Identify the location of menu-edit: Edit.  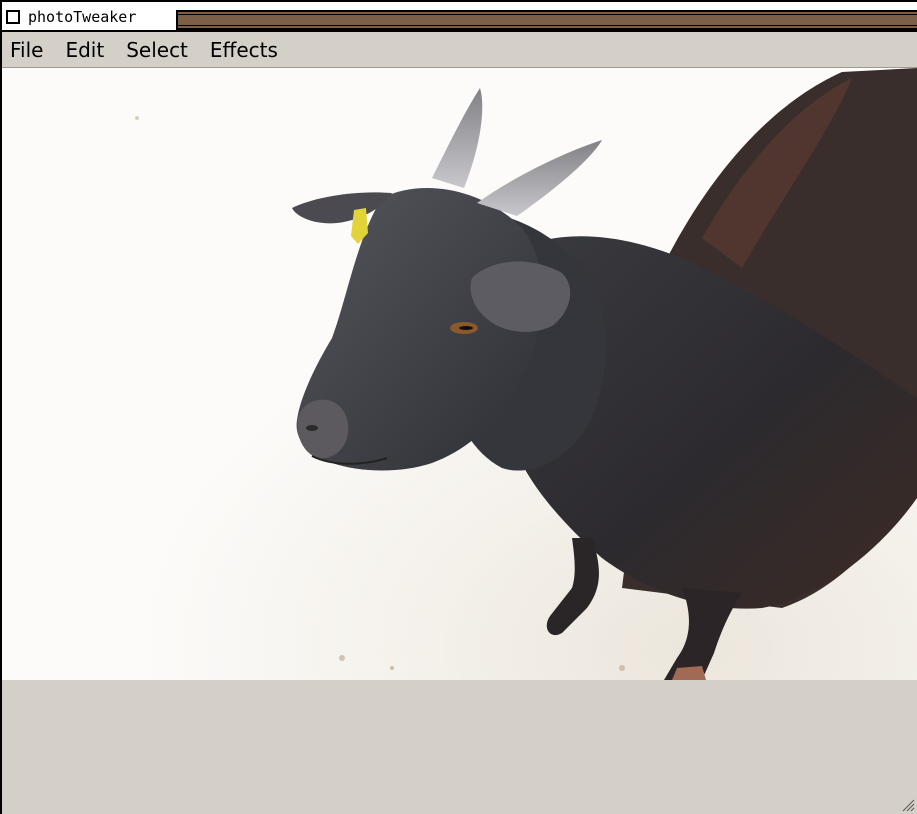
(84, 50).